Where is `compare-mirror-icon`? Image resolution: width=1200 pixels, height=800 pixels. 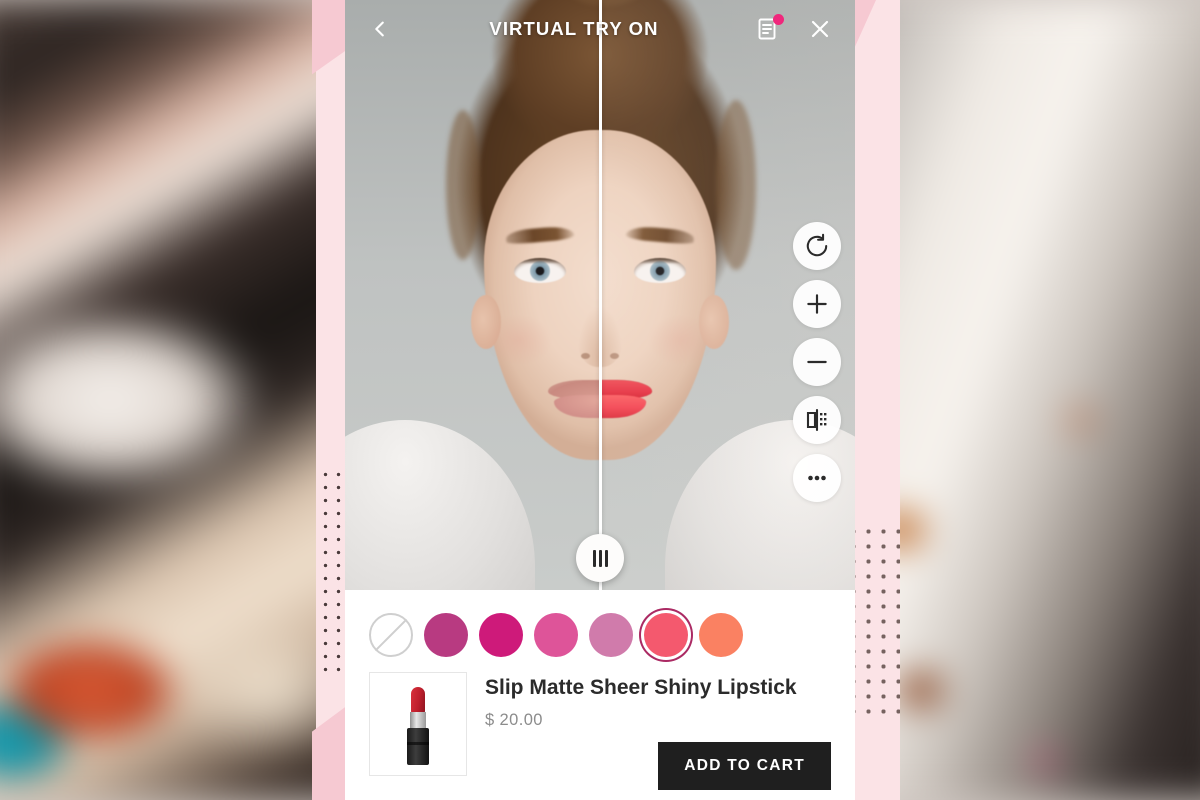
compare-mirror-icon is located at coordinates (816, 420).